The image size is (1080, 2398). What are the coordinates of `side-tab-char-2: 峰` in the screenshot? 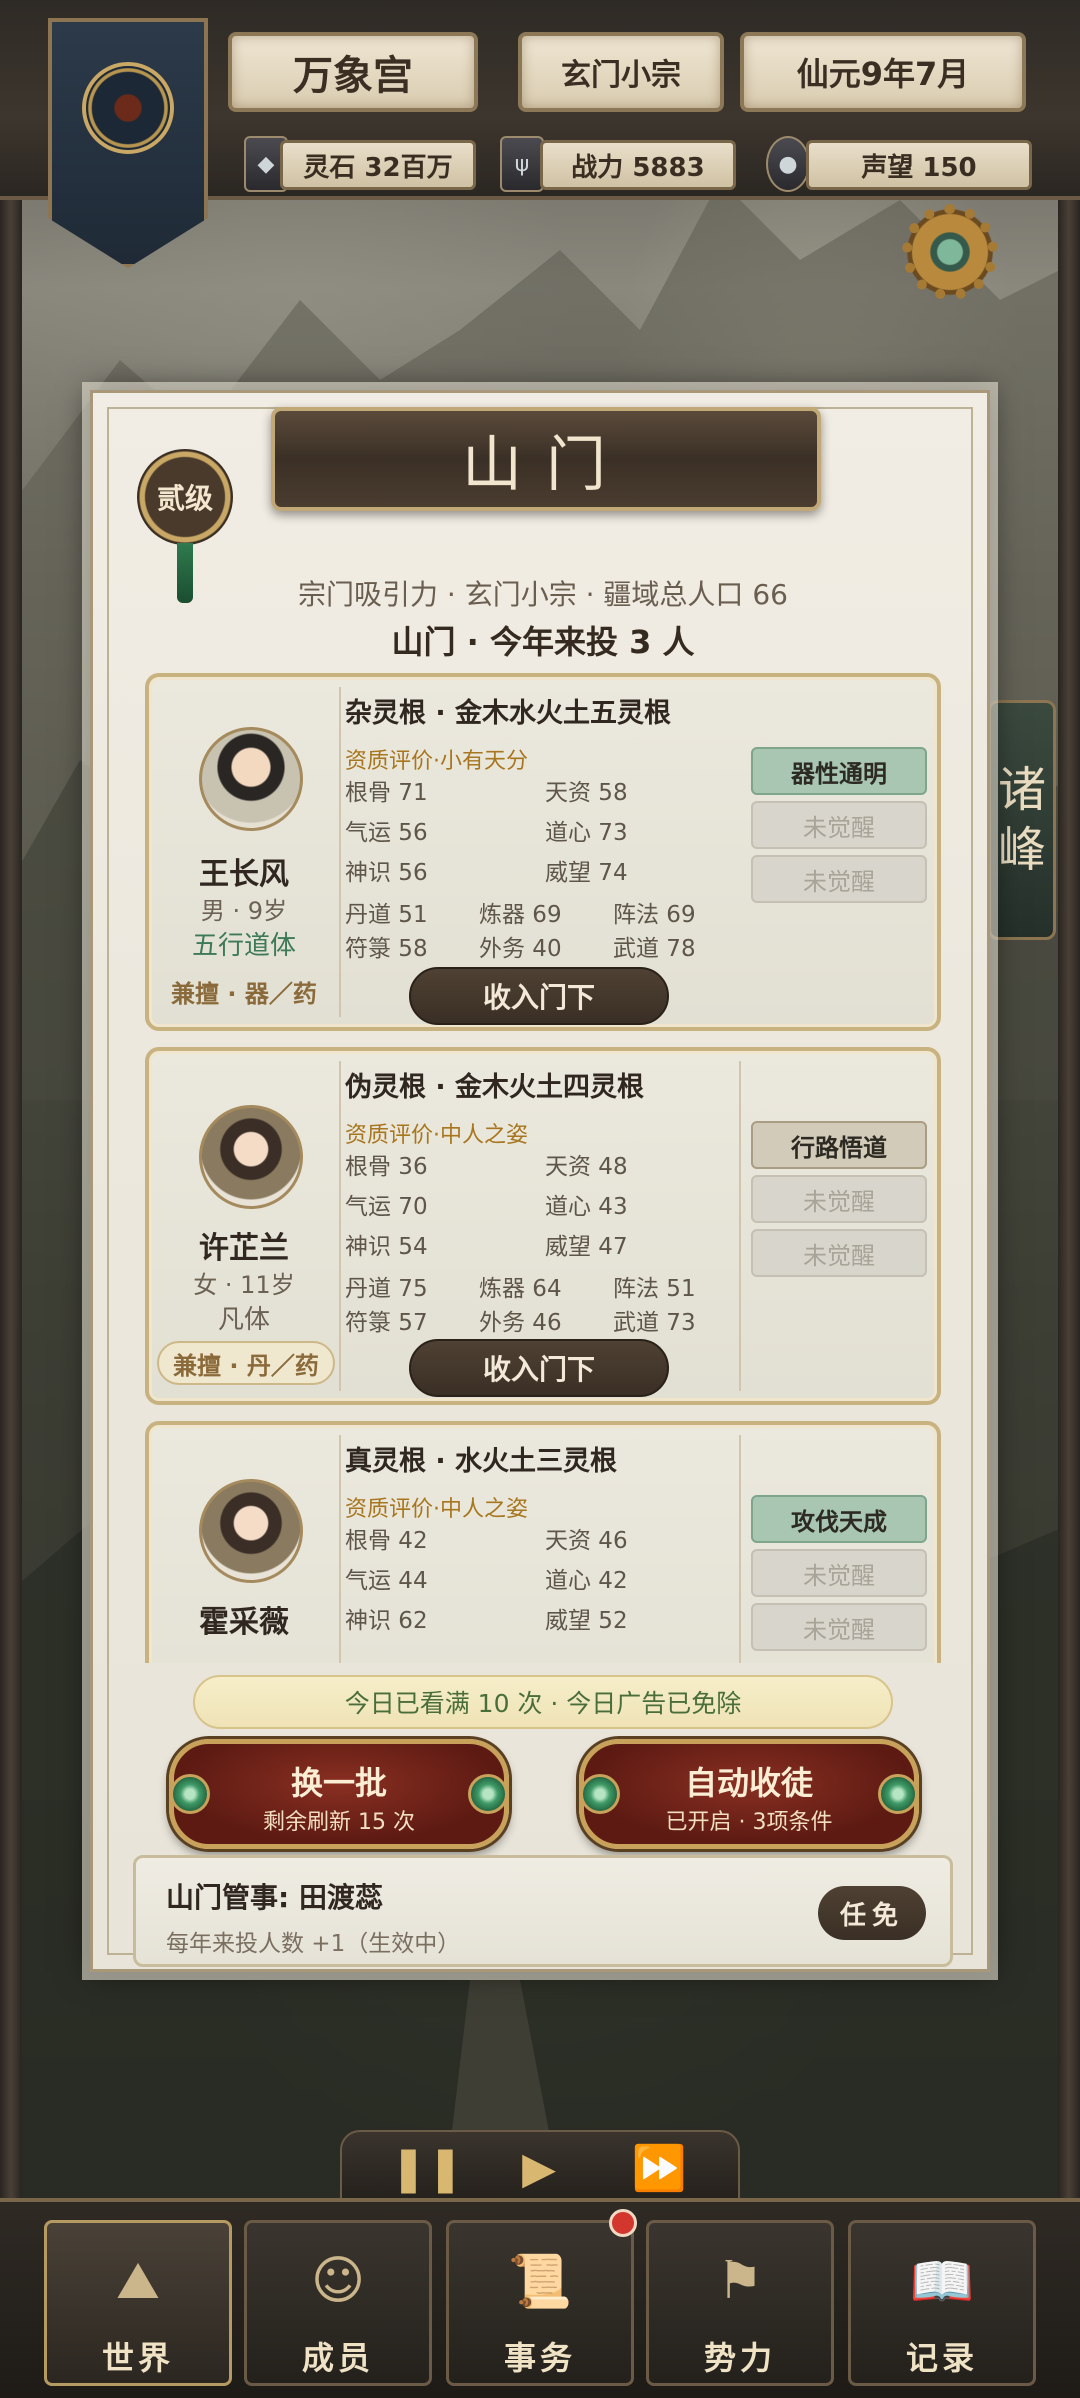 It's located at (1021, 850).